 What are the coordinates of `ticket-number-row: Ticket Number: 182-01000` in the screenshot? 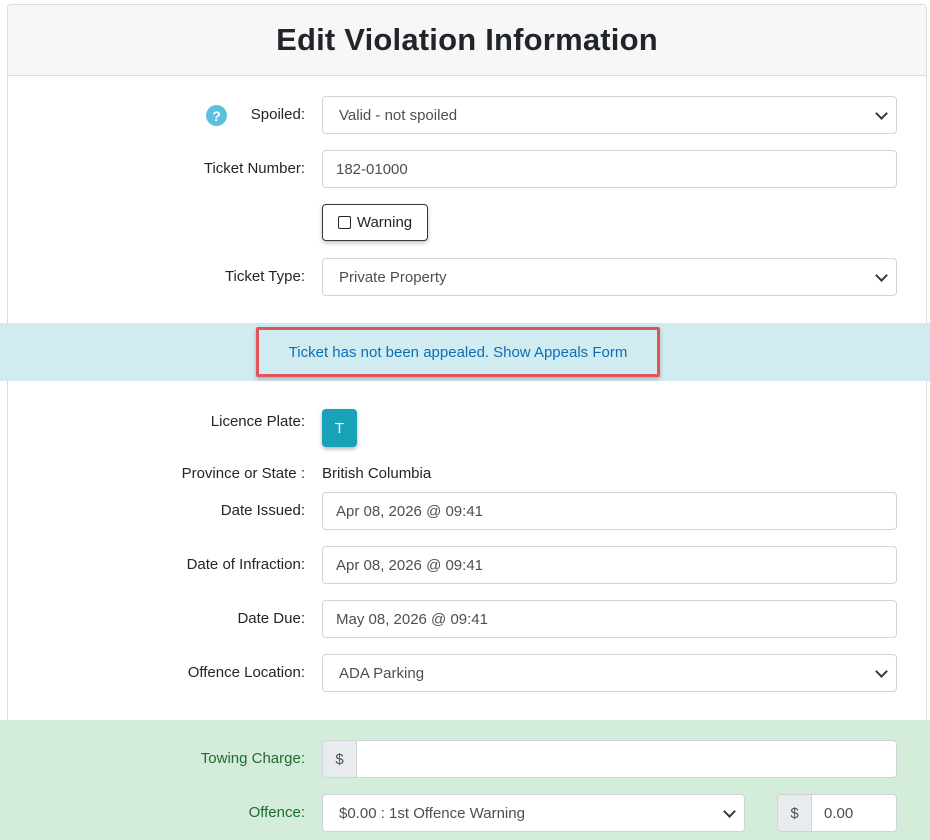 It's located at (465, 169).